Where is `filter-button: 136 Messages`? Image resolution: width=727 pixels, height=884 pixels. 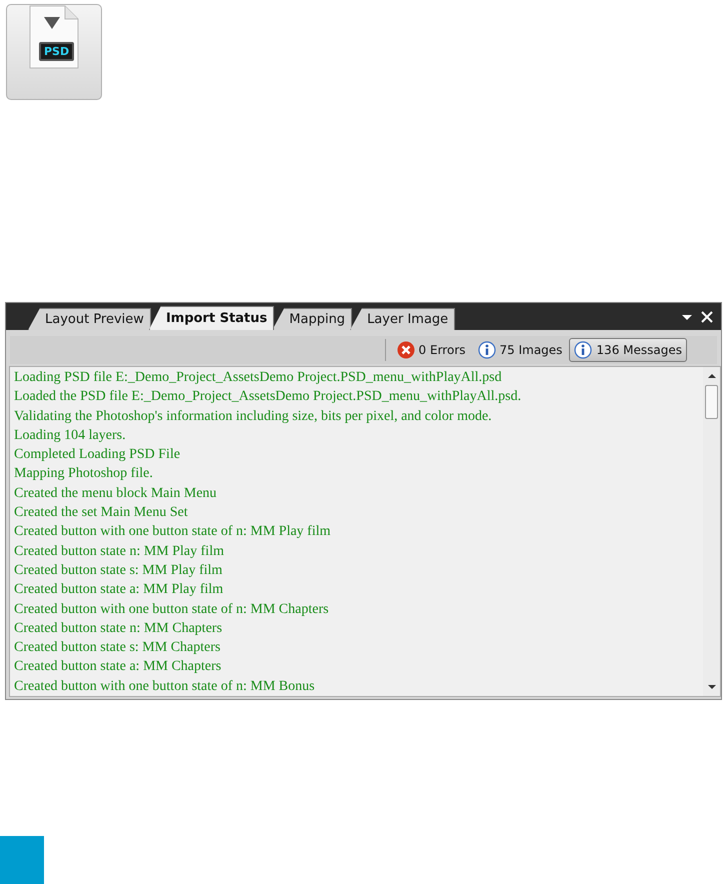 filter-button: 136 Messages is located at coordinates (628, 350).